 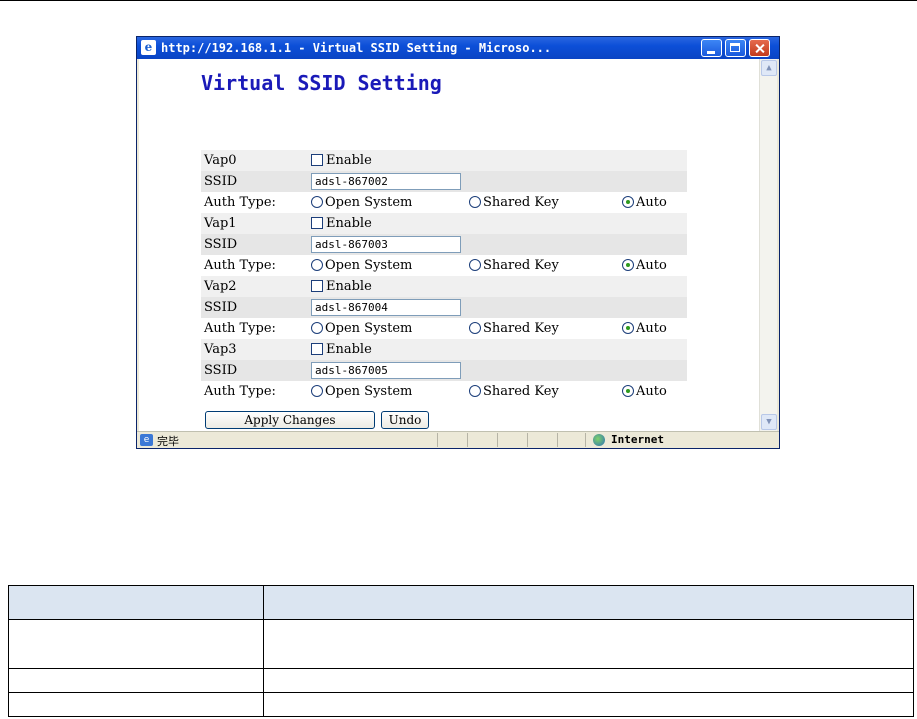 I want to click on vap-header-row: Vap2 Enable, so click(x=444, y=286).